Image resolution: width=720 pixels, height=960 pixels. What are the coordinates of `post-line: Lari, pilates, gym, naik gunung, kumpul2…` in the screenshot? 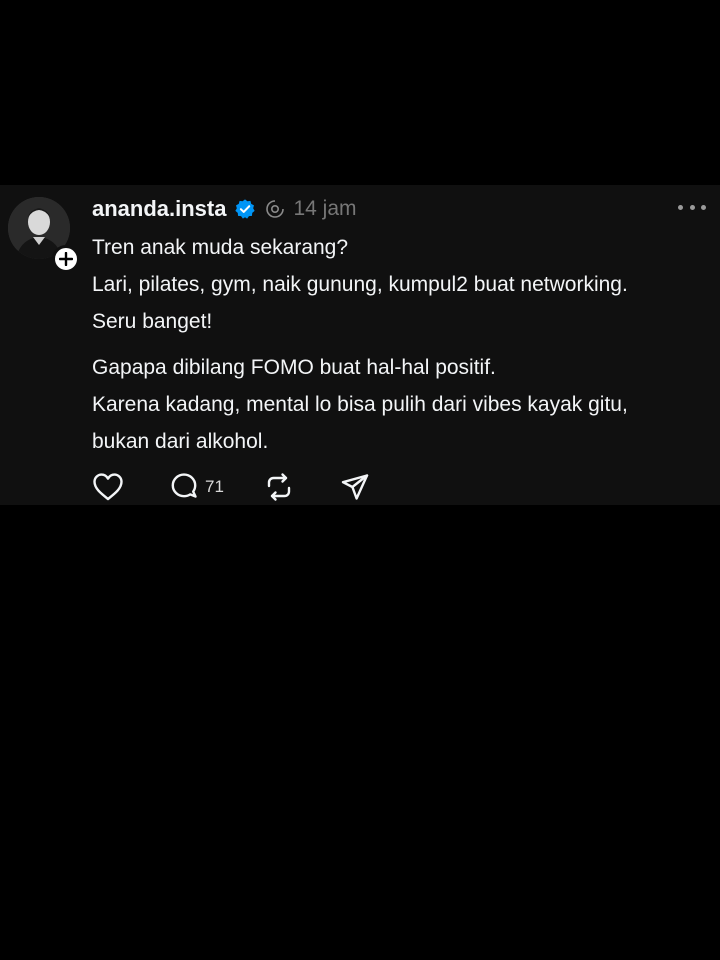 It's located at (360, 284).